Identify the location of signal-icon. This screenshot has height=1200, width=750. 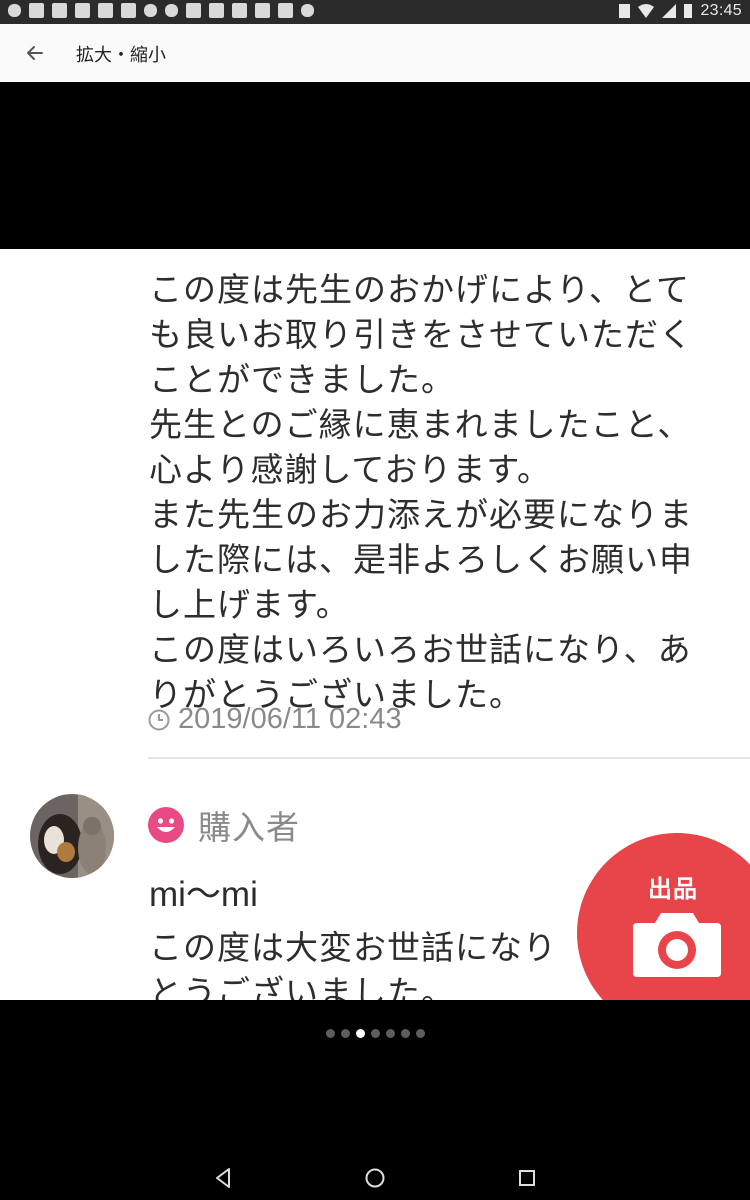
(669, 11).